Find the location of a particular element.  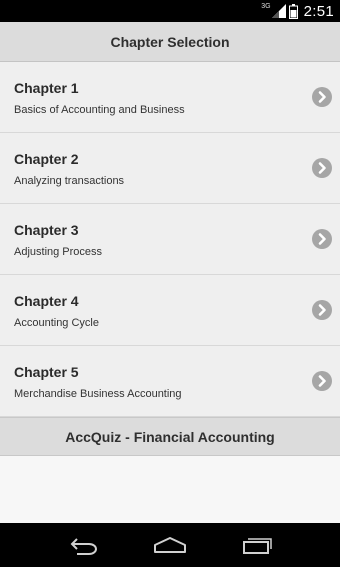

chapter-subtitle: Accounting Cycle is located at coordinates (56, 323).